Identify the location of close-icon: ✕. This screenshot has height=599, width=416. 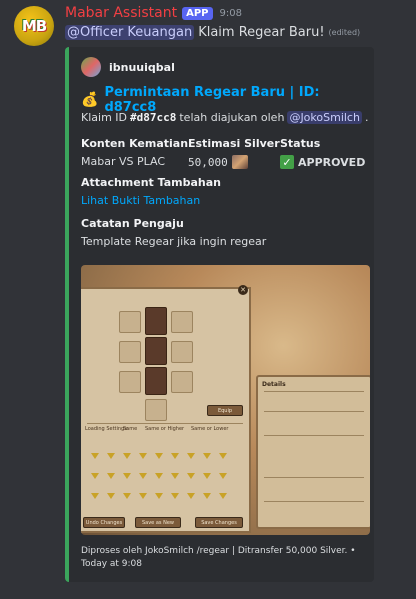
(243, 290).